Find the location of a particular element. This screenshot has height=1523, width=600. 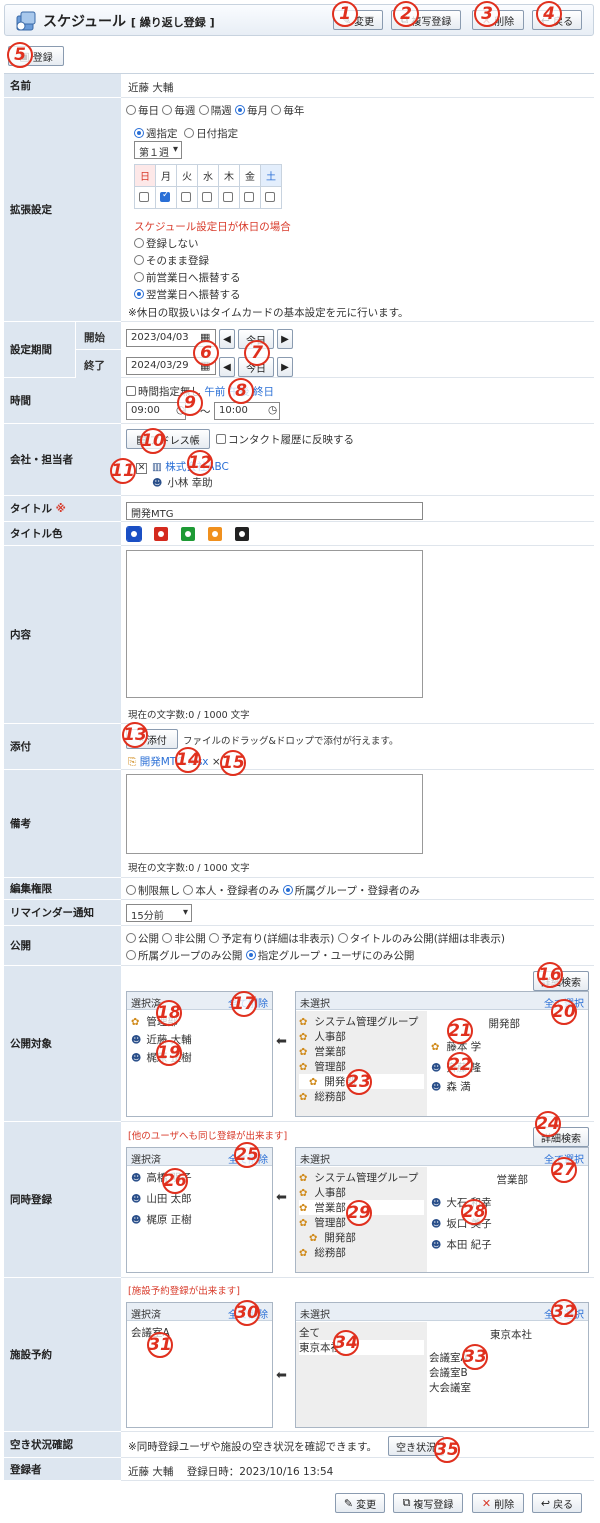

list-item: ☻ 森 満 is located at coordinates (508, 1086).